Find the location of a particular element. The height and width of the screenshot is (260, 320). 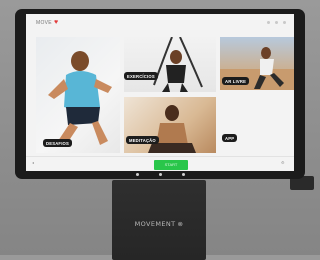

monitor-stand: MOVEMENT ⊗ is located at coordinates (159, 220).